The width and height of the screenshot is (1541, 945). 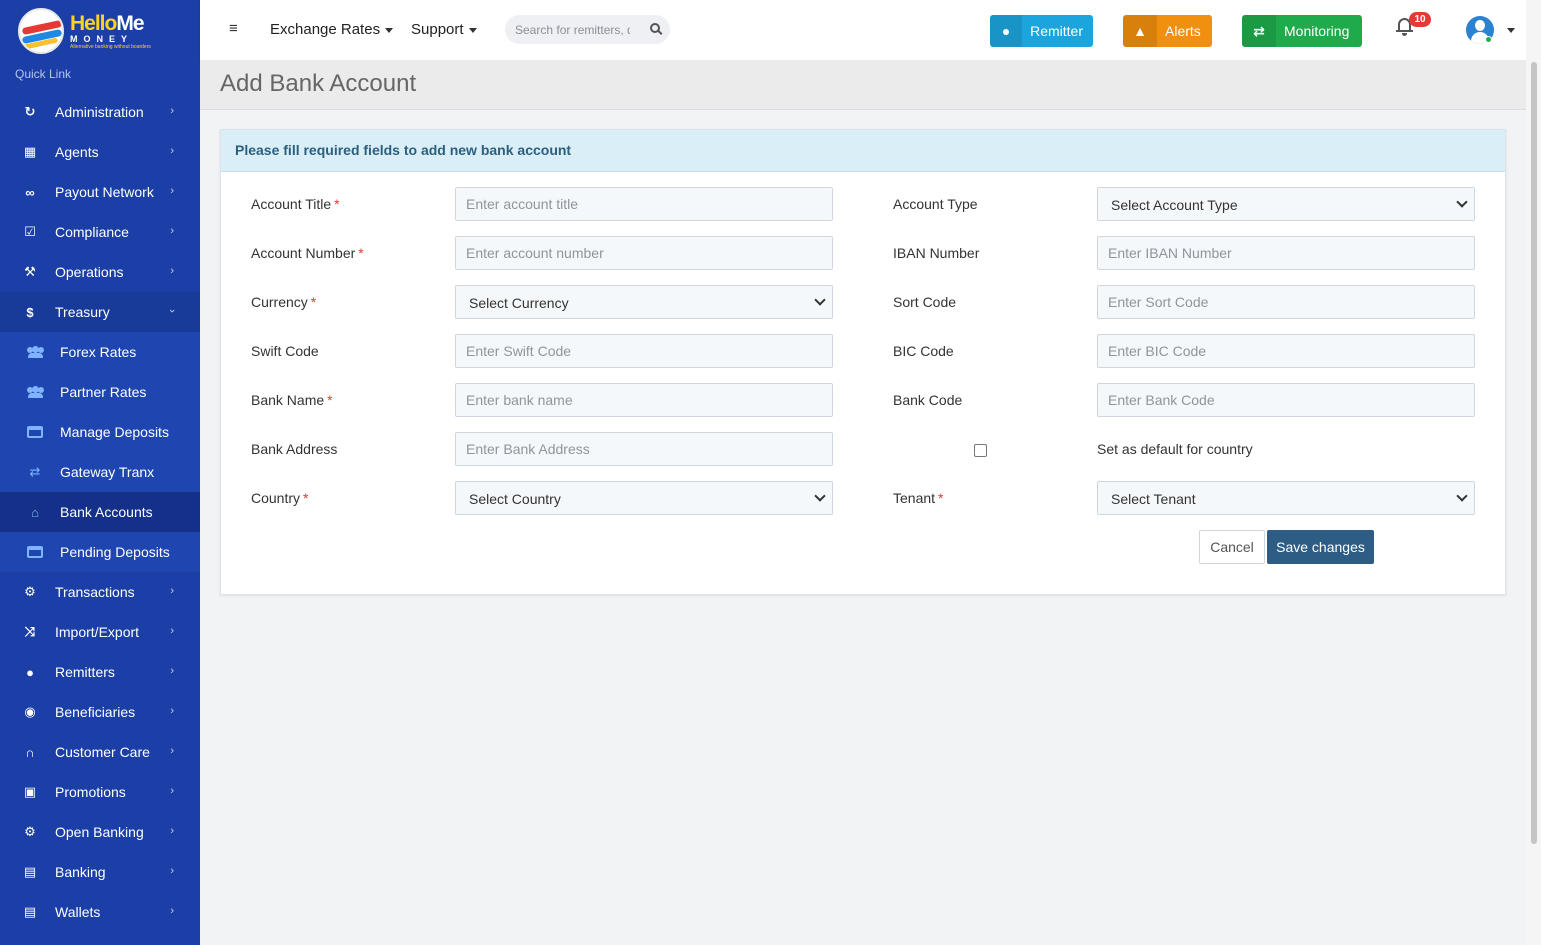 What do you see at coordinates (280, 498) in the screenshot?
I see `country-label: Country *` at bounding box center [280, 498].